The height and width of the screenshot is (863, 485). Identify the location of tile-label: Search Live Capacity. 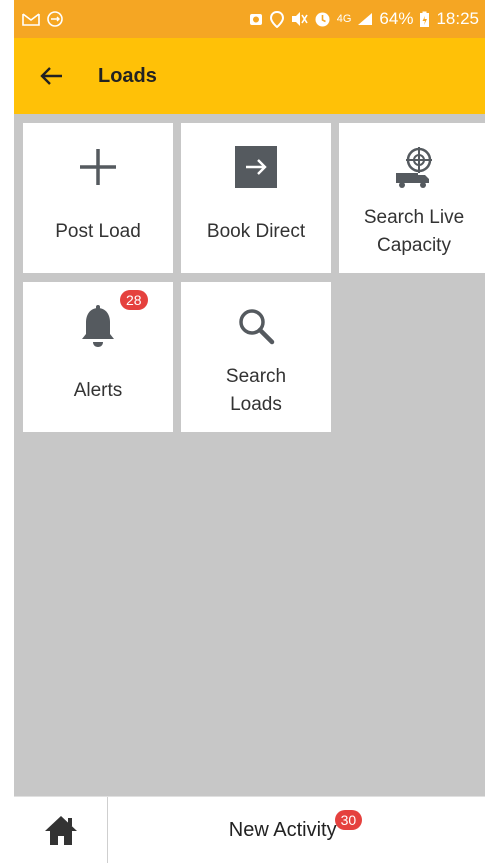
(414, 232).